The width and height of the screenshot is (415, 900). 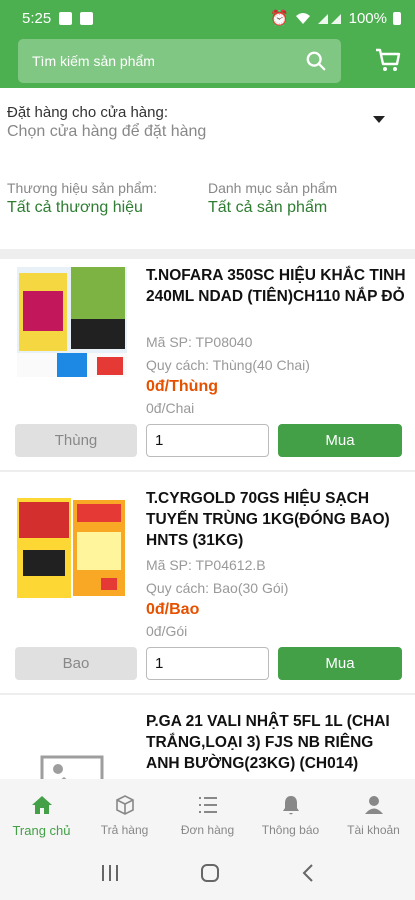 I want to click on order-list-icon, so click(x=207, y=805).